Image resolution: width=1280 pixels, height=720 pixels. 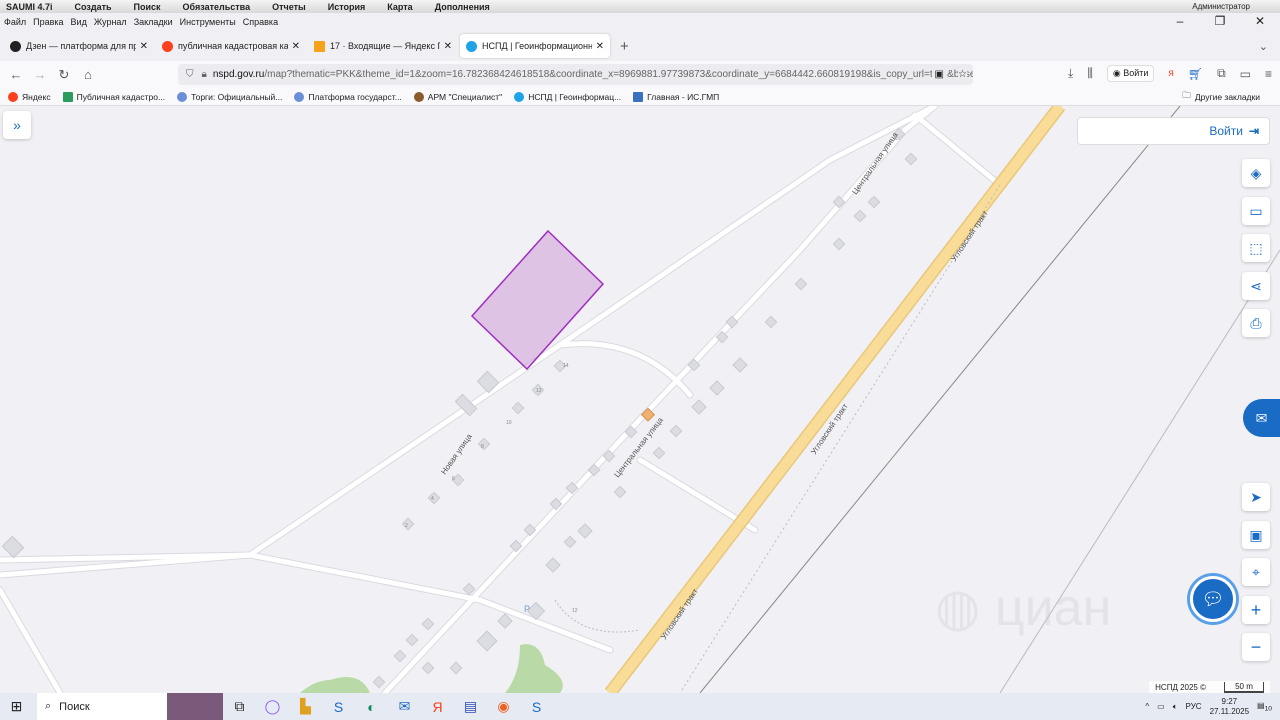 I want to click on task-view-icon: ⧉, so click(x=239, y=706).